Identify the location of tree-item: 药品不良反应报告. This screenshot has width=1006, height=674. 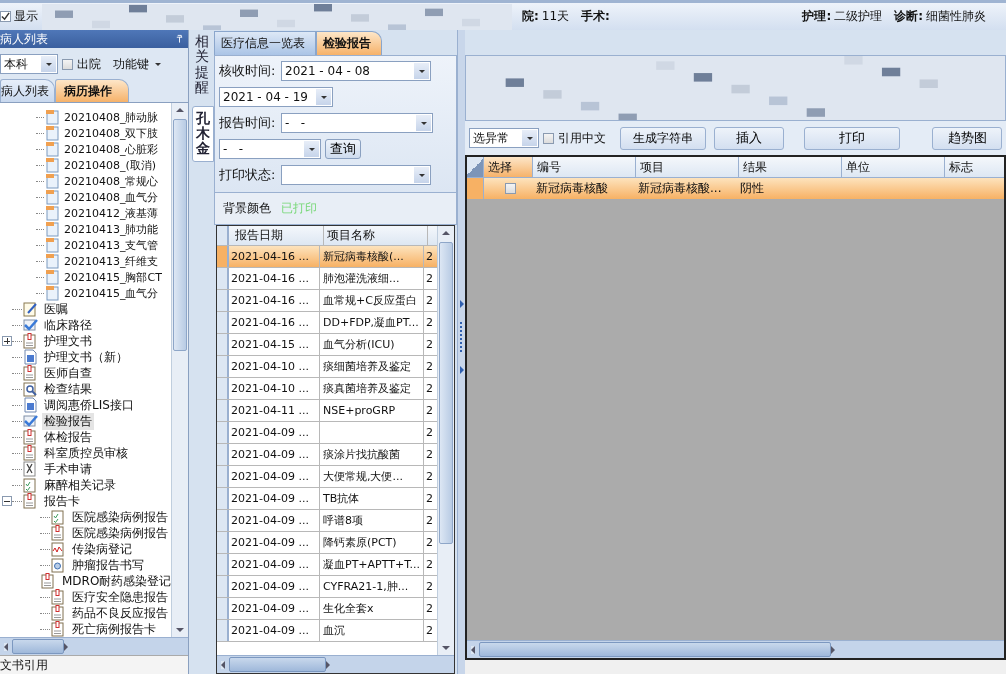
(120, 613).